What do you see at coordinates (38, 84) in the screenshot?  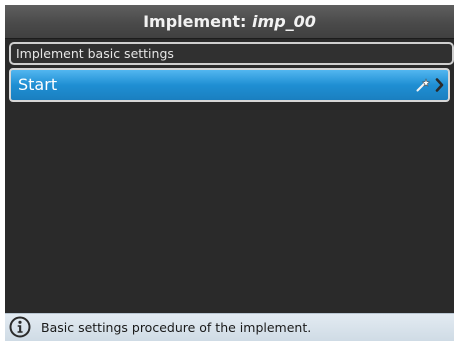 I see `start-label: Start` at bounding box center [38, 84].